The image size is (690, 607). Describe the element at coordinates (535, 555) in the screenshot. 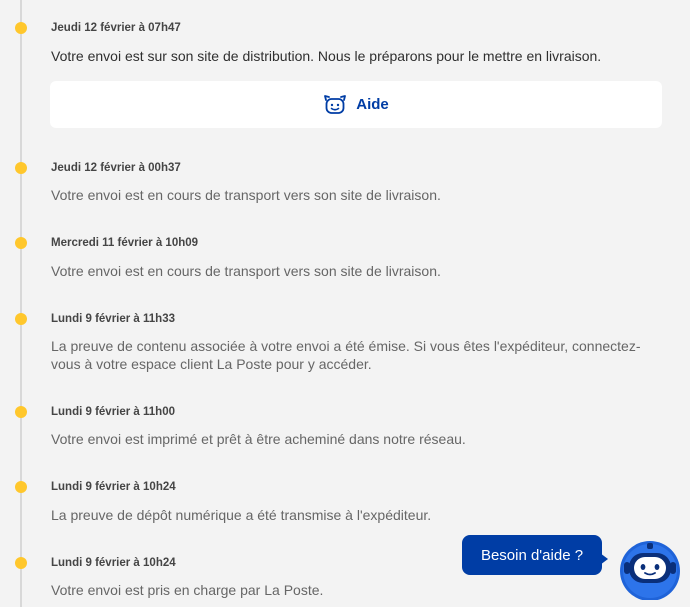

I see `chat-help-bubble: Besoin d'aide ?` at that location.